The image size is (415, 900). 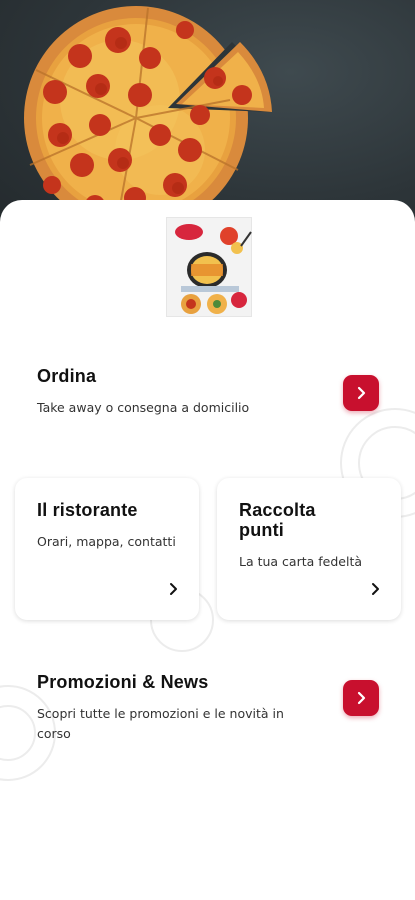 I want to click on loyalty-card-title: Raccolta punti, so click(x=277, y=520).